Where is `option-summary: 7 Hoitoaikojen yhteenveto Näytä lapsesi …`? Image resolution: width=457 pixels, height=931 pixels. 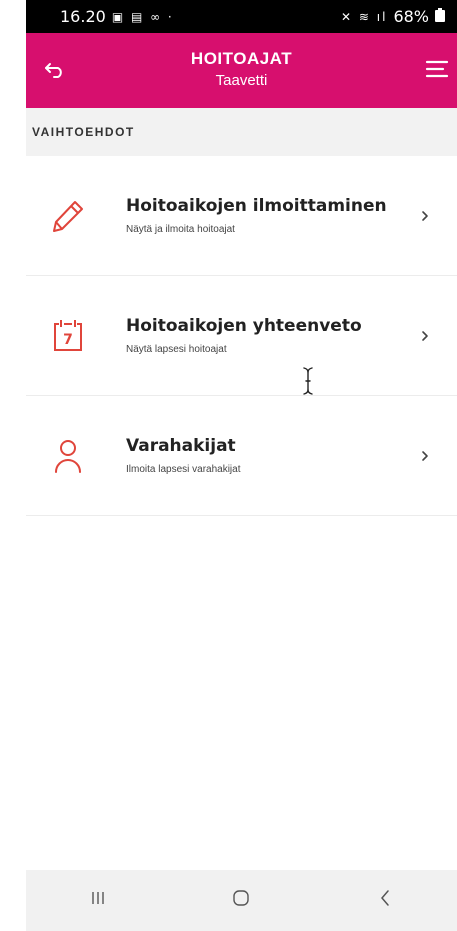
option-summary: 7 Hoitoaikojen yhteenveto Näytä lapsesi … is located at coordinates (241, 336).